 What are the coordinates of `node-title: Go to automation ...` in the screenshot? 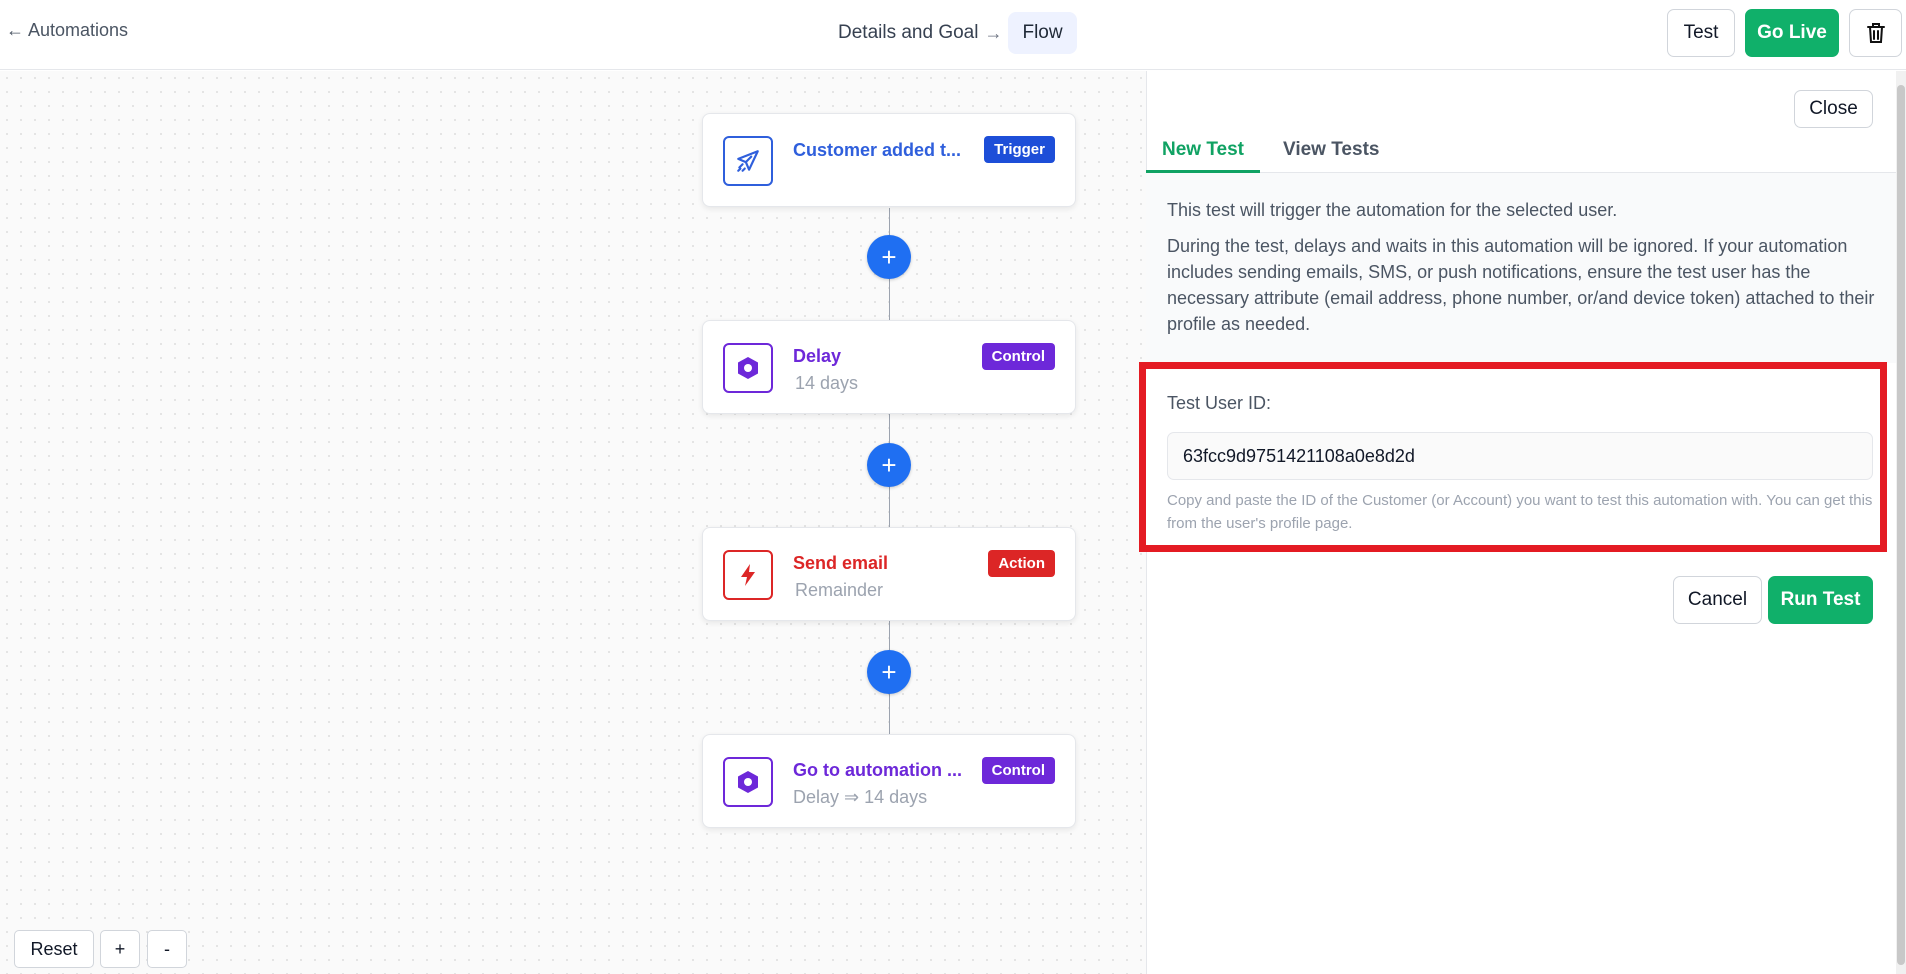 It's located at (877, 770).